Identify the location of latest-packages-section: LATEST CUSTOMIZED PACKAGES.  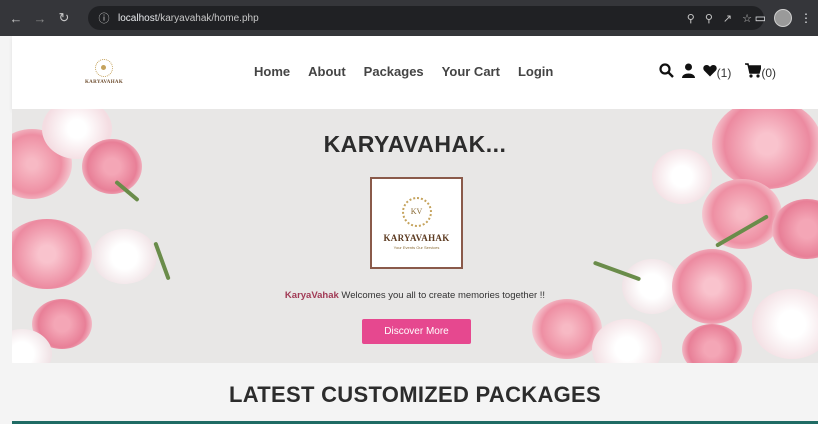
(415, 393).